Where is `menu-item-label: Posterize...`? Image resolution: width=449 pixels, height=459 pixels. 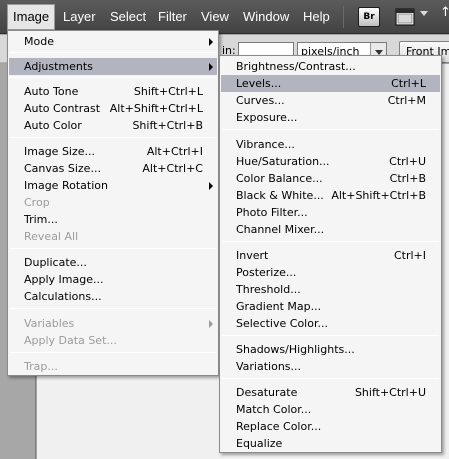 menu-item-label: Posterize... is located at coordinates (266, 272).